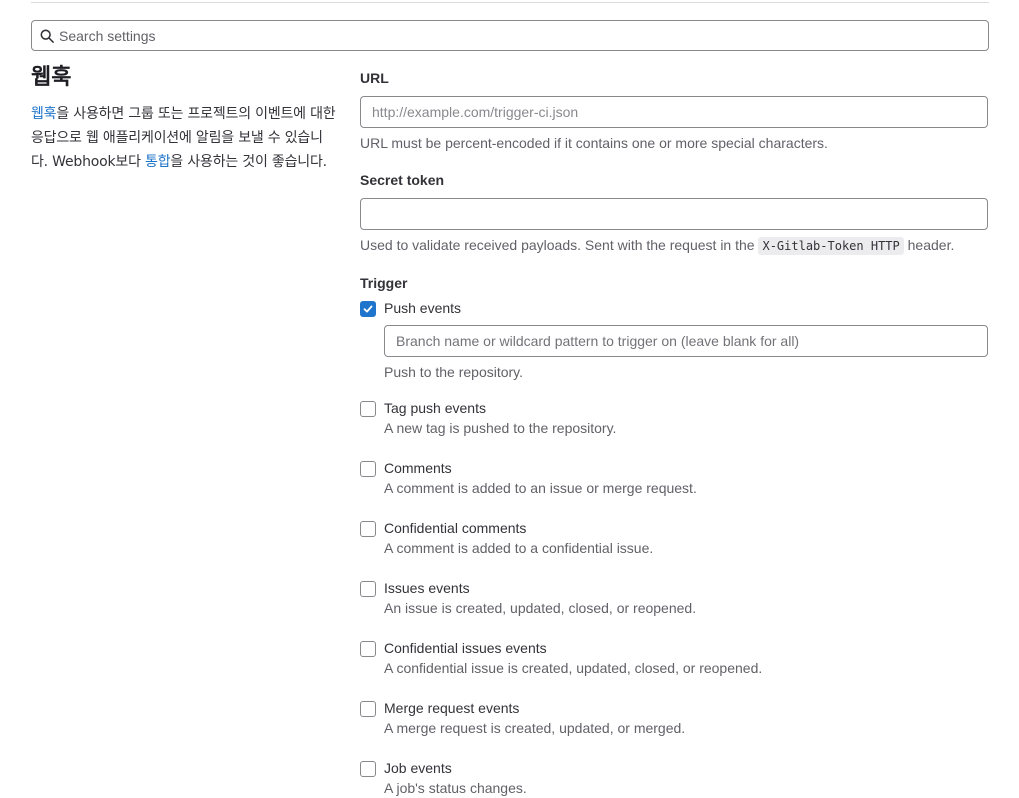  Describe the element at coordinates (422, 308) in the screenshot. I see `push-events-label: Push events` at that location.